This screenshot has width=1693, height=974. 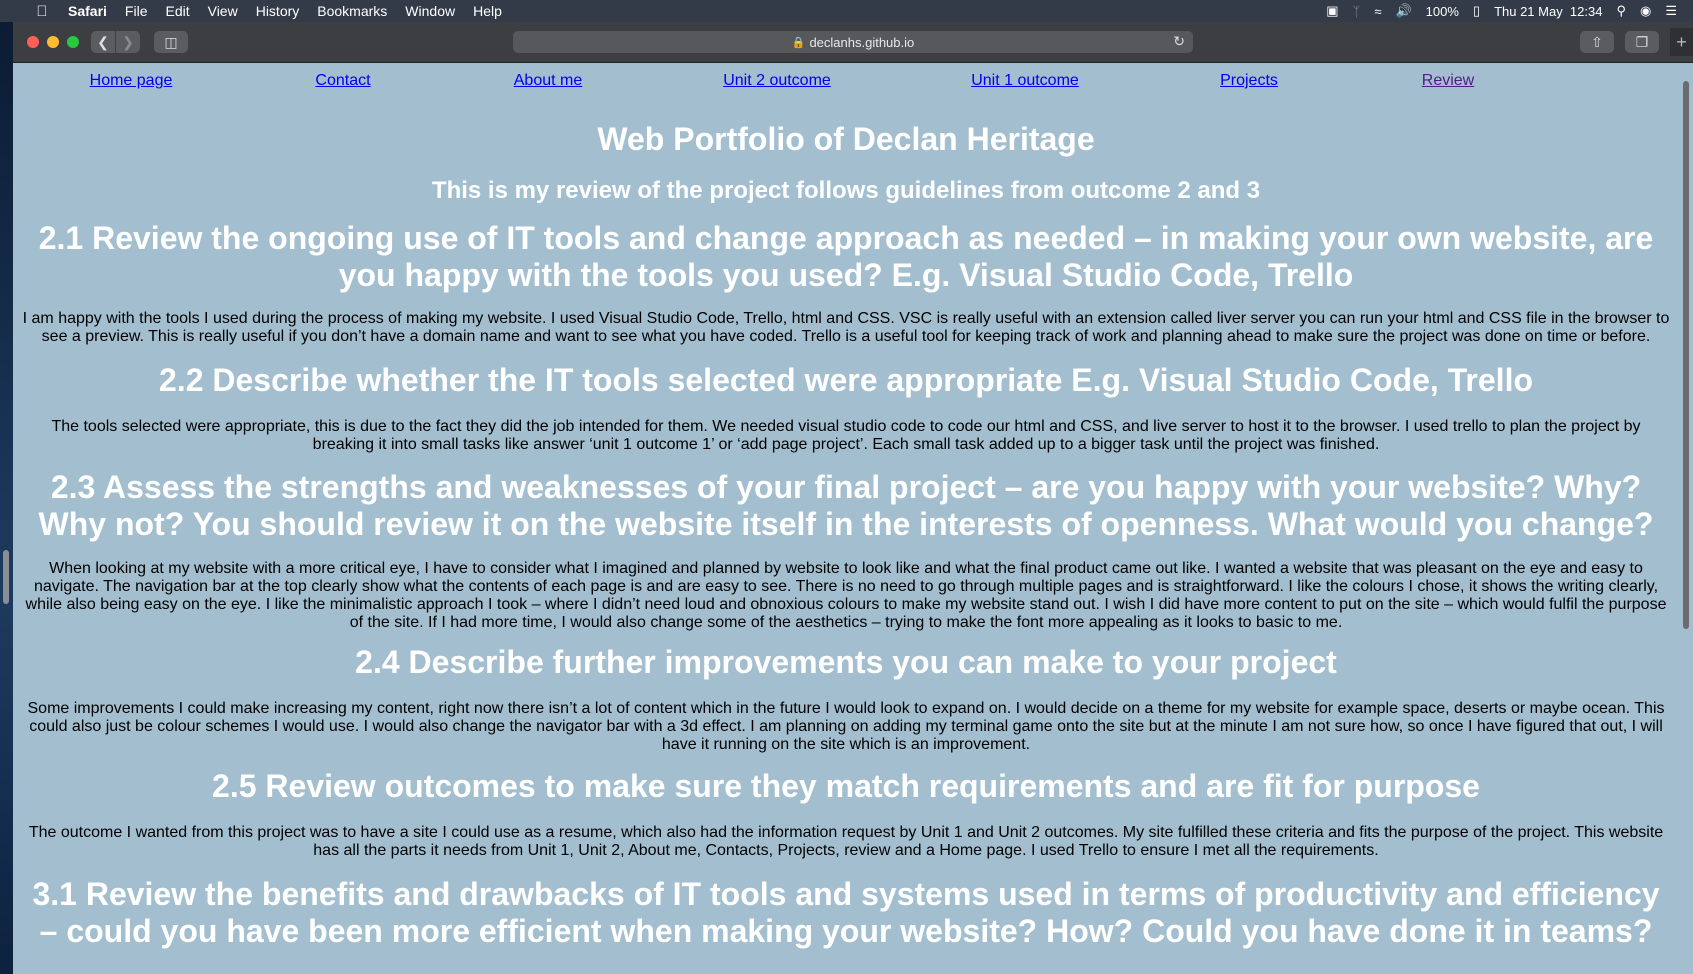 What do you see at coordinates (1377, 11) in the screenshot?
I see `wifi-icon: ≈` at bounding box center [1377, 11].